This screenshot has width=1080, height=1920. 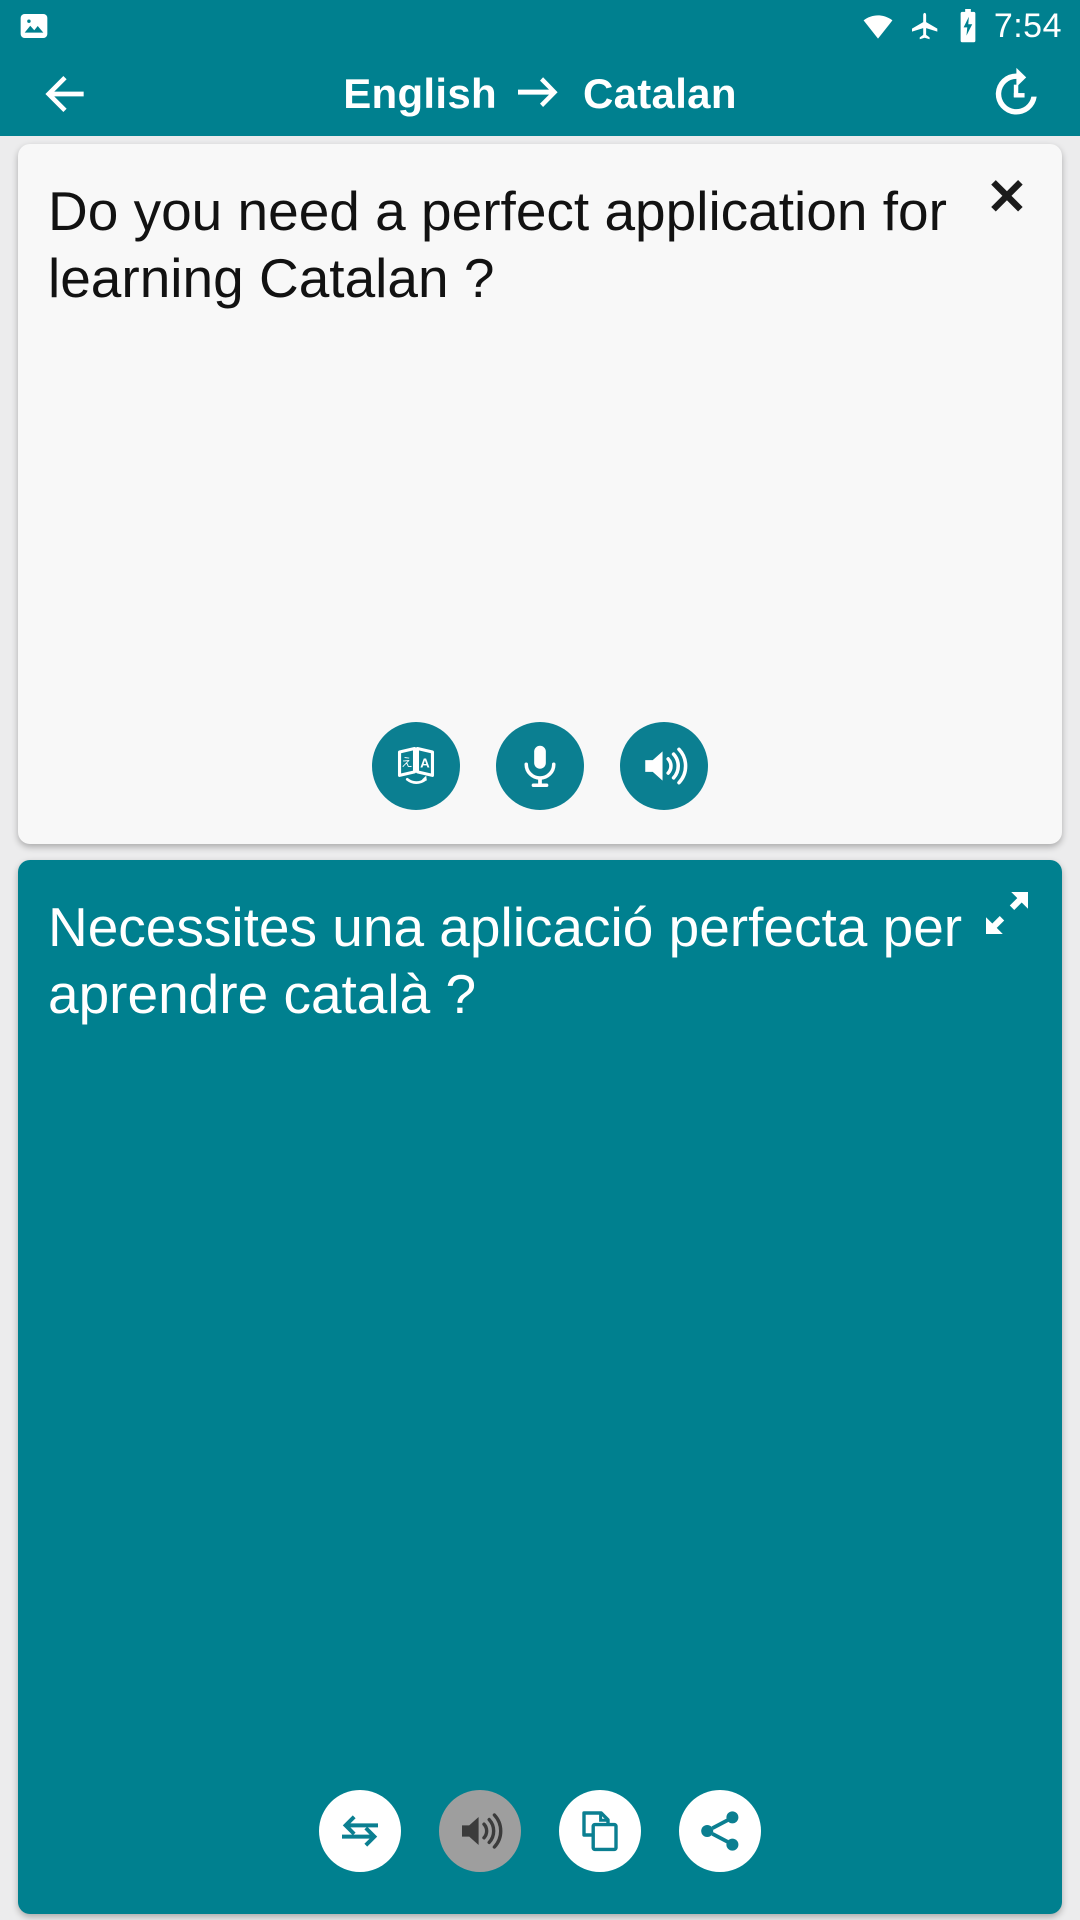 I want to click on history-button, so click(x=1015, y=94).